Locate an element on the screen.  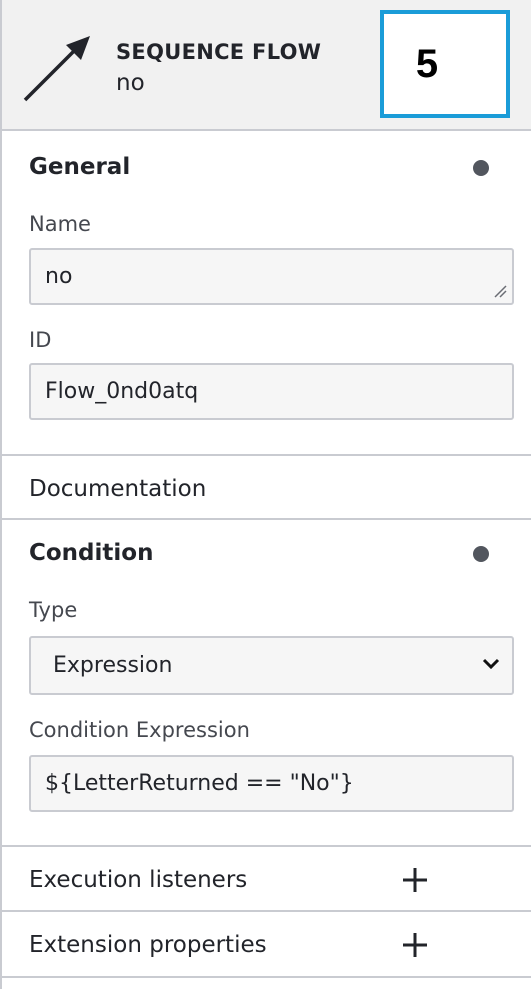
condition-expression-field: ${LetterReturned == "No"} is located at coordinates (271, 783).